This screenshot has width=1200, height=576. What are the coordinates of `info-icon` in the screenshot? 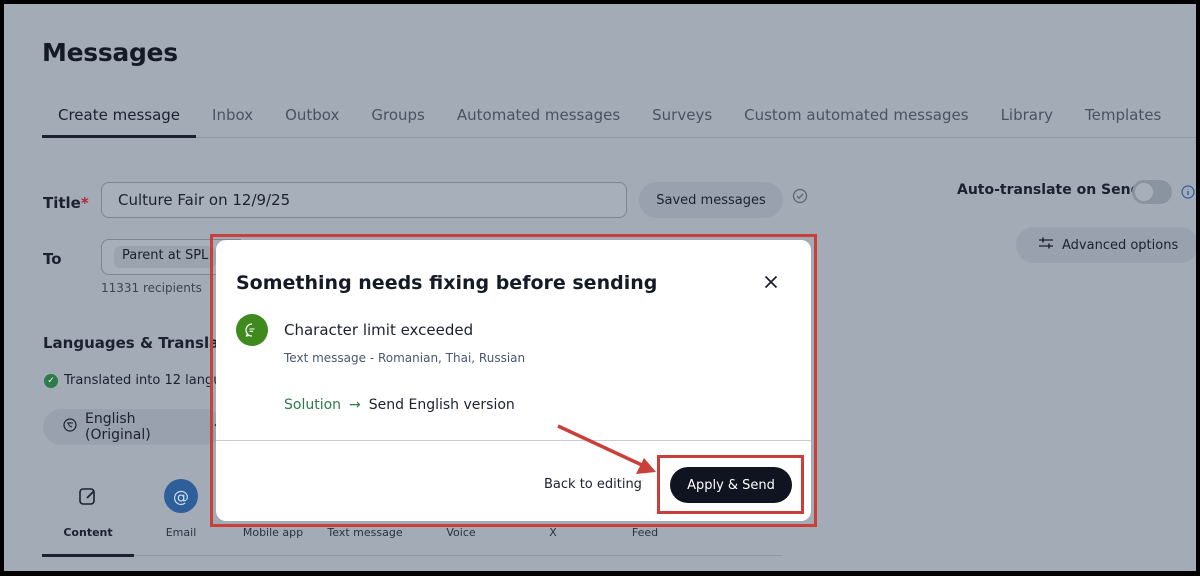 It's located at (1188, 193).